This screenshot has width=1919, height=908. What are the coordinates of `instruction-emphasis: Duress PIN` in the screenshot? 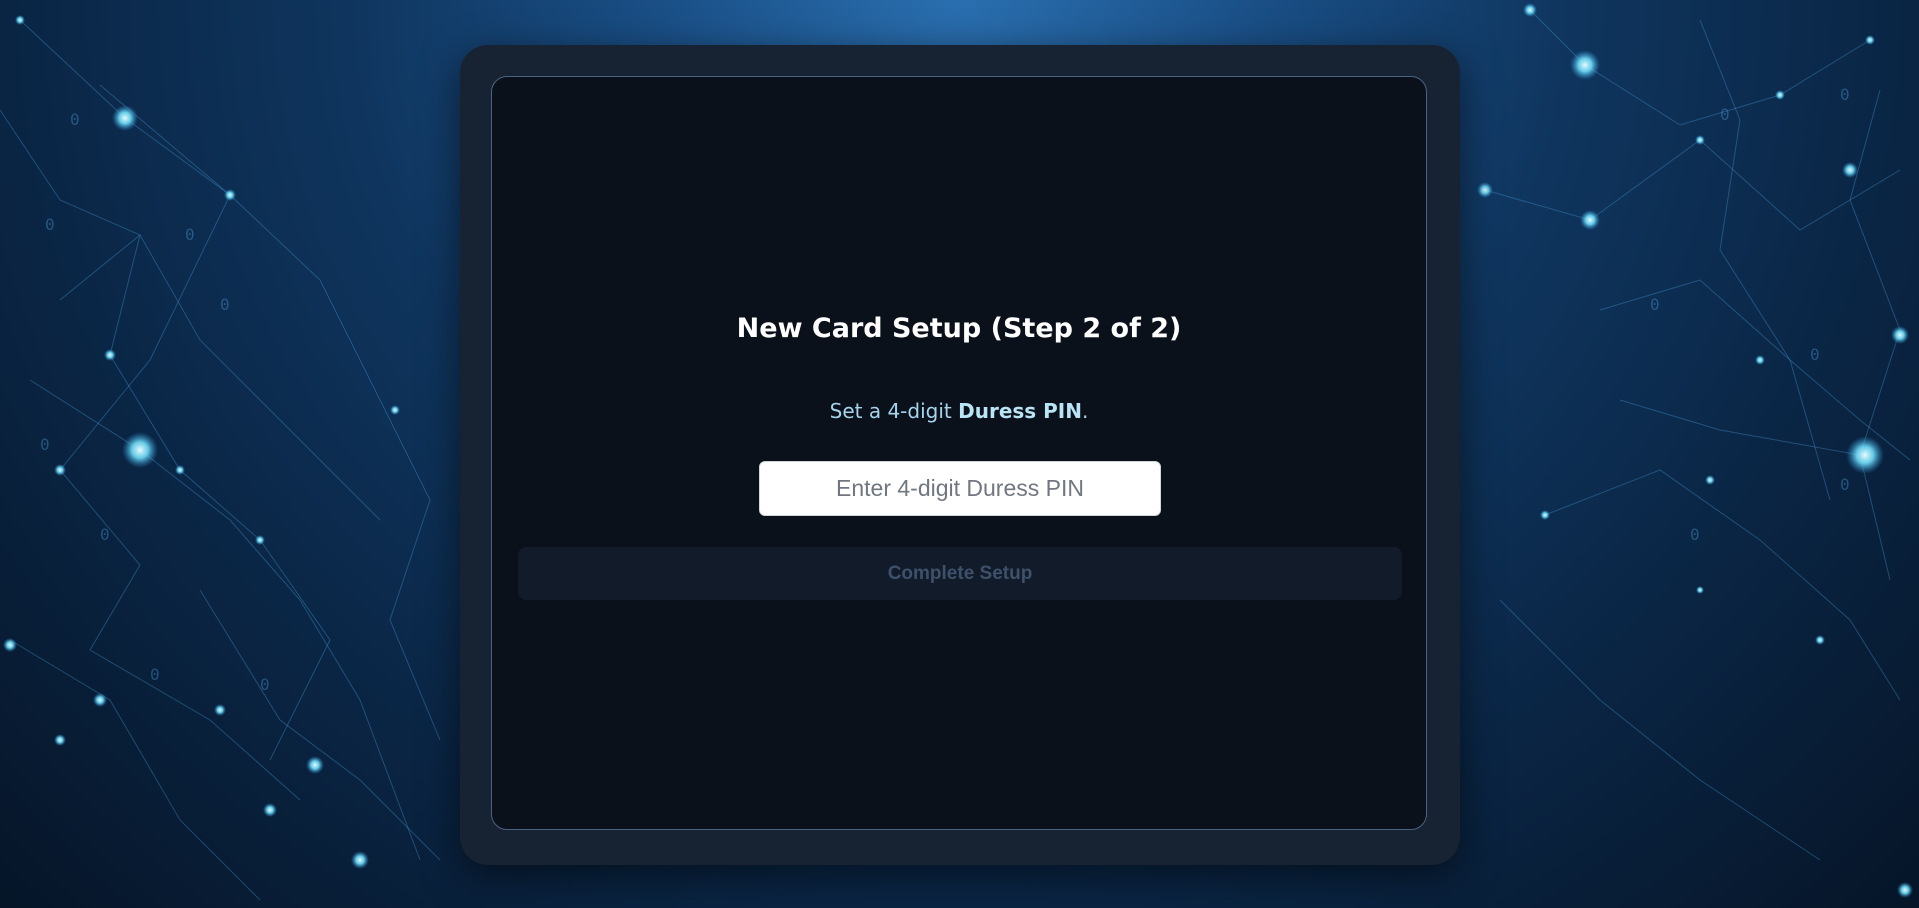 It's located at (1020, 411).